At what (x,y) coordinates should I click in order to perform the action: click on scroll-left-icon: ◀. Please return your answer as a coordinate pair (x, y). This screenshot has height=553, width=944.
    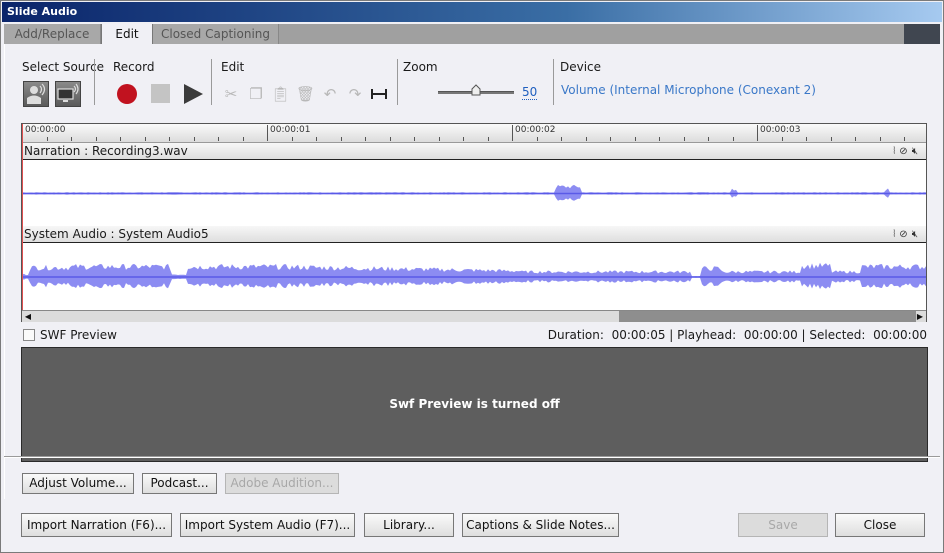
    Looking at the image, I should click on (28, 316).